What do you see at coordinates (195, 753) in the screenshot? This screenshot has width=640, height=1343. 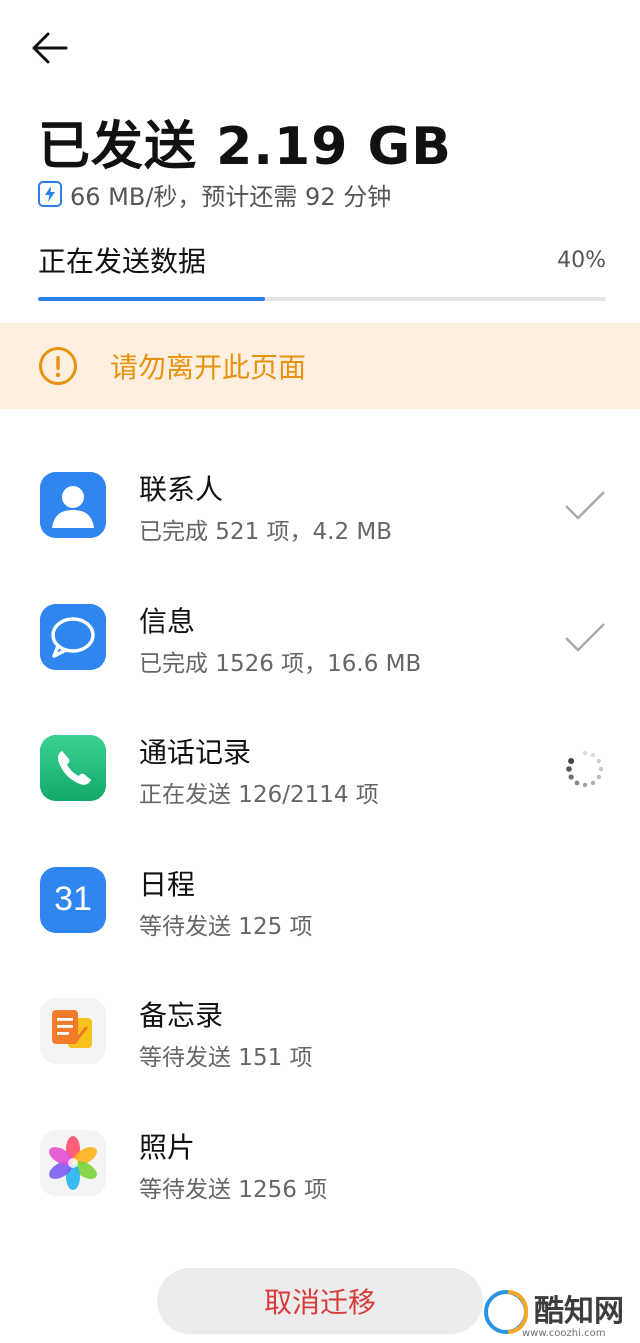 I see `item-name: 通话记录` at bounding box center [195, 753].